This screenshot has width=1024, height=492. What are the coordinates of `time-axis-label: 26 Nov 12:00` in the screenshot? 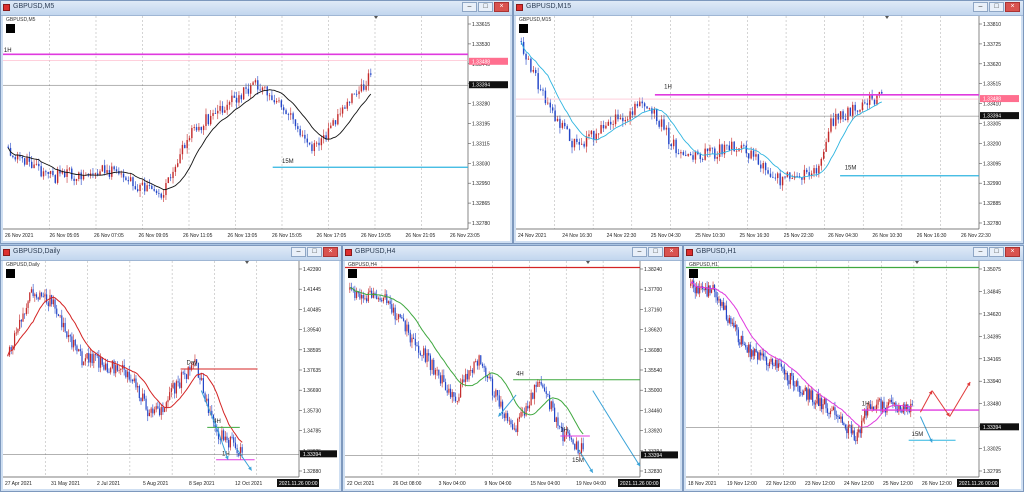 It's located at (937, 484).